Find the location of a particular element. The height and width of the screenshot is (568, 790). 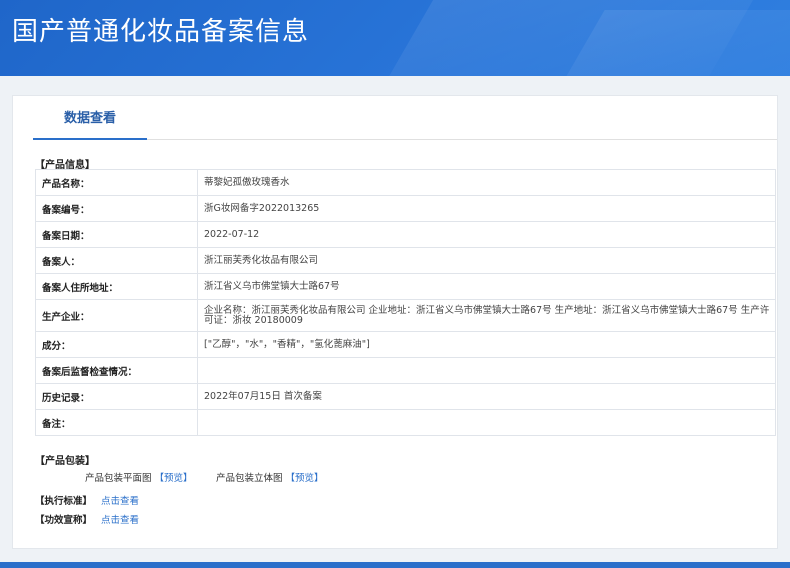

preview-flat-link: 【预览】 is located at coordinates (174, 478).